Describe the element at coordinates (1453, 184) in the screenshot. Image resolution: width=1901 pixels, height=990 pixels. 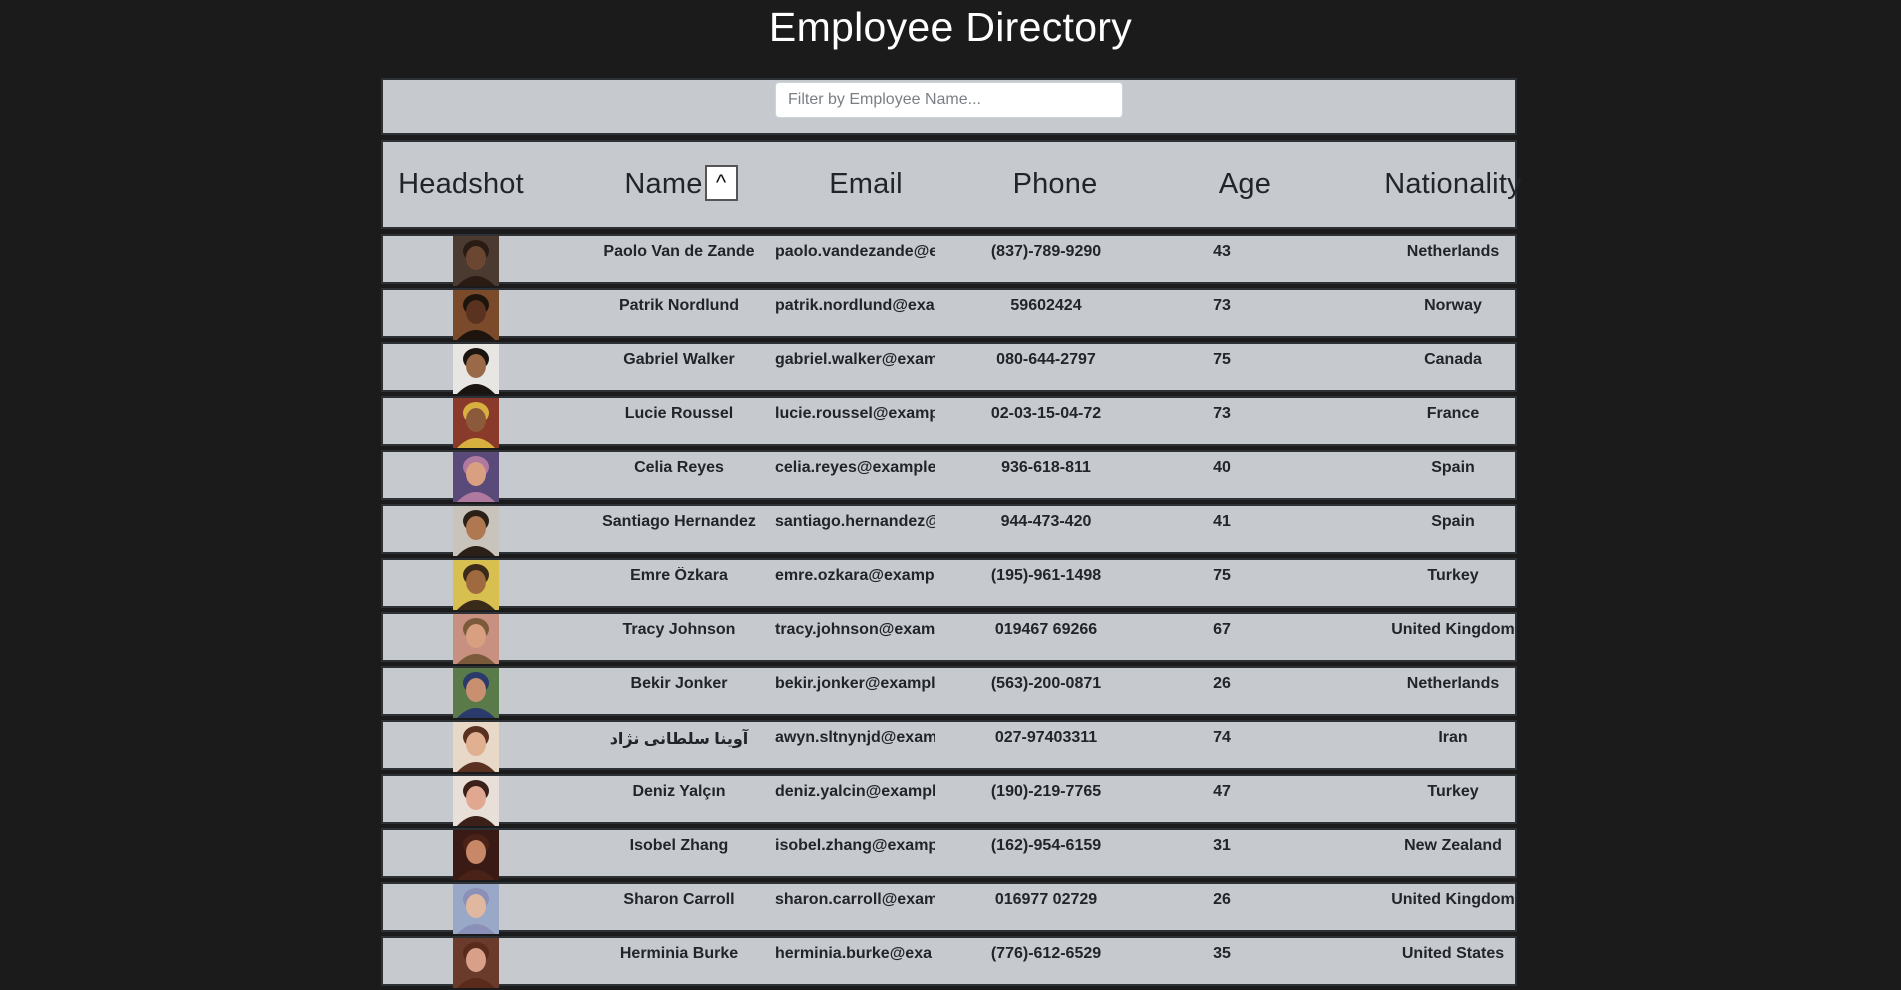
I see `header-nationality: Nationality` at that location.